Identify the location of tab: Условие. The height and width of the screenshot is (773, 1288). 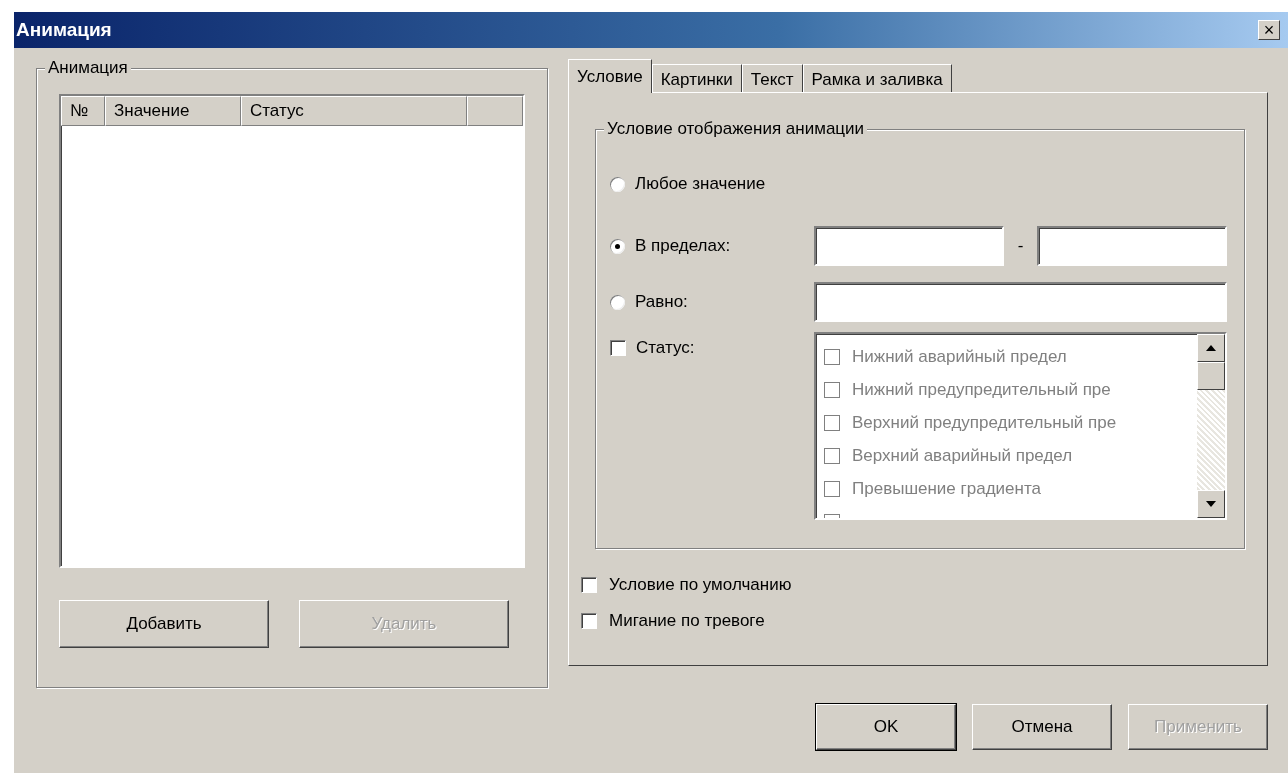
(610, 76).